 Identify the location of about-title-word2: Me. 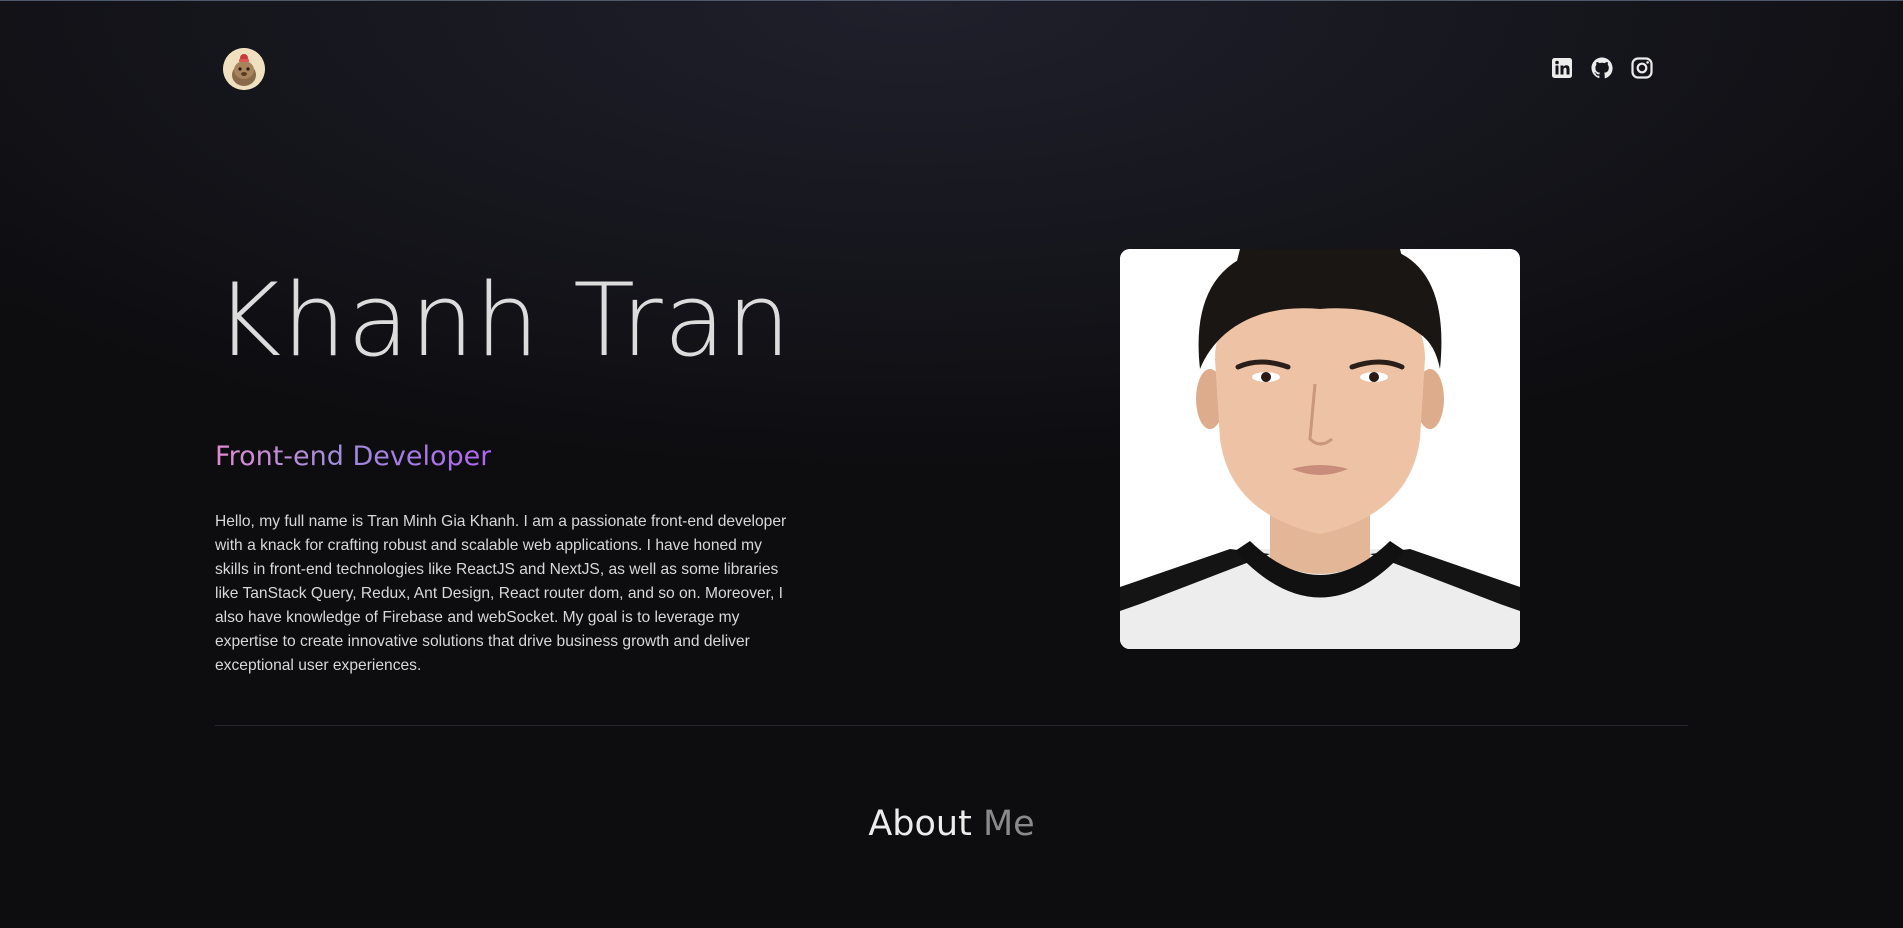
(1008, 824).